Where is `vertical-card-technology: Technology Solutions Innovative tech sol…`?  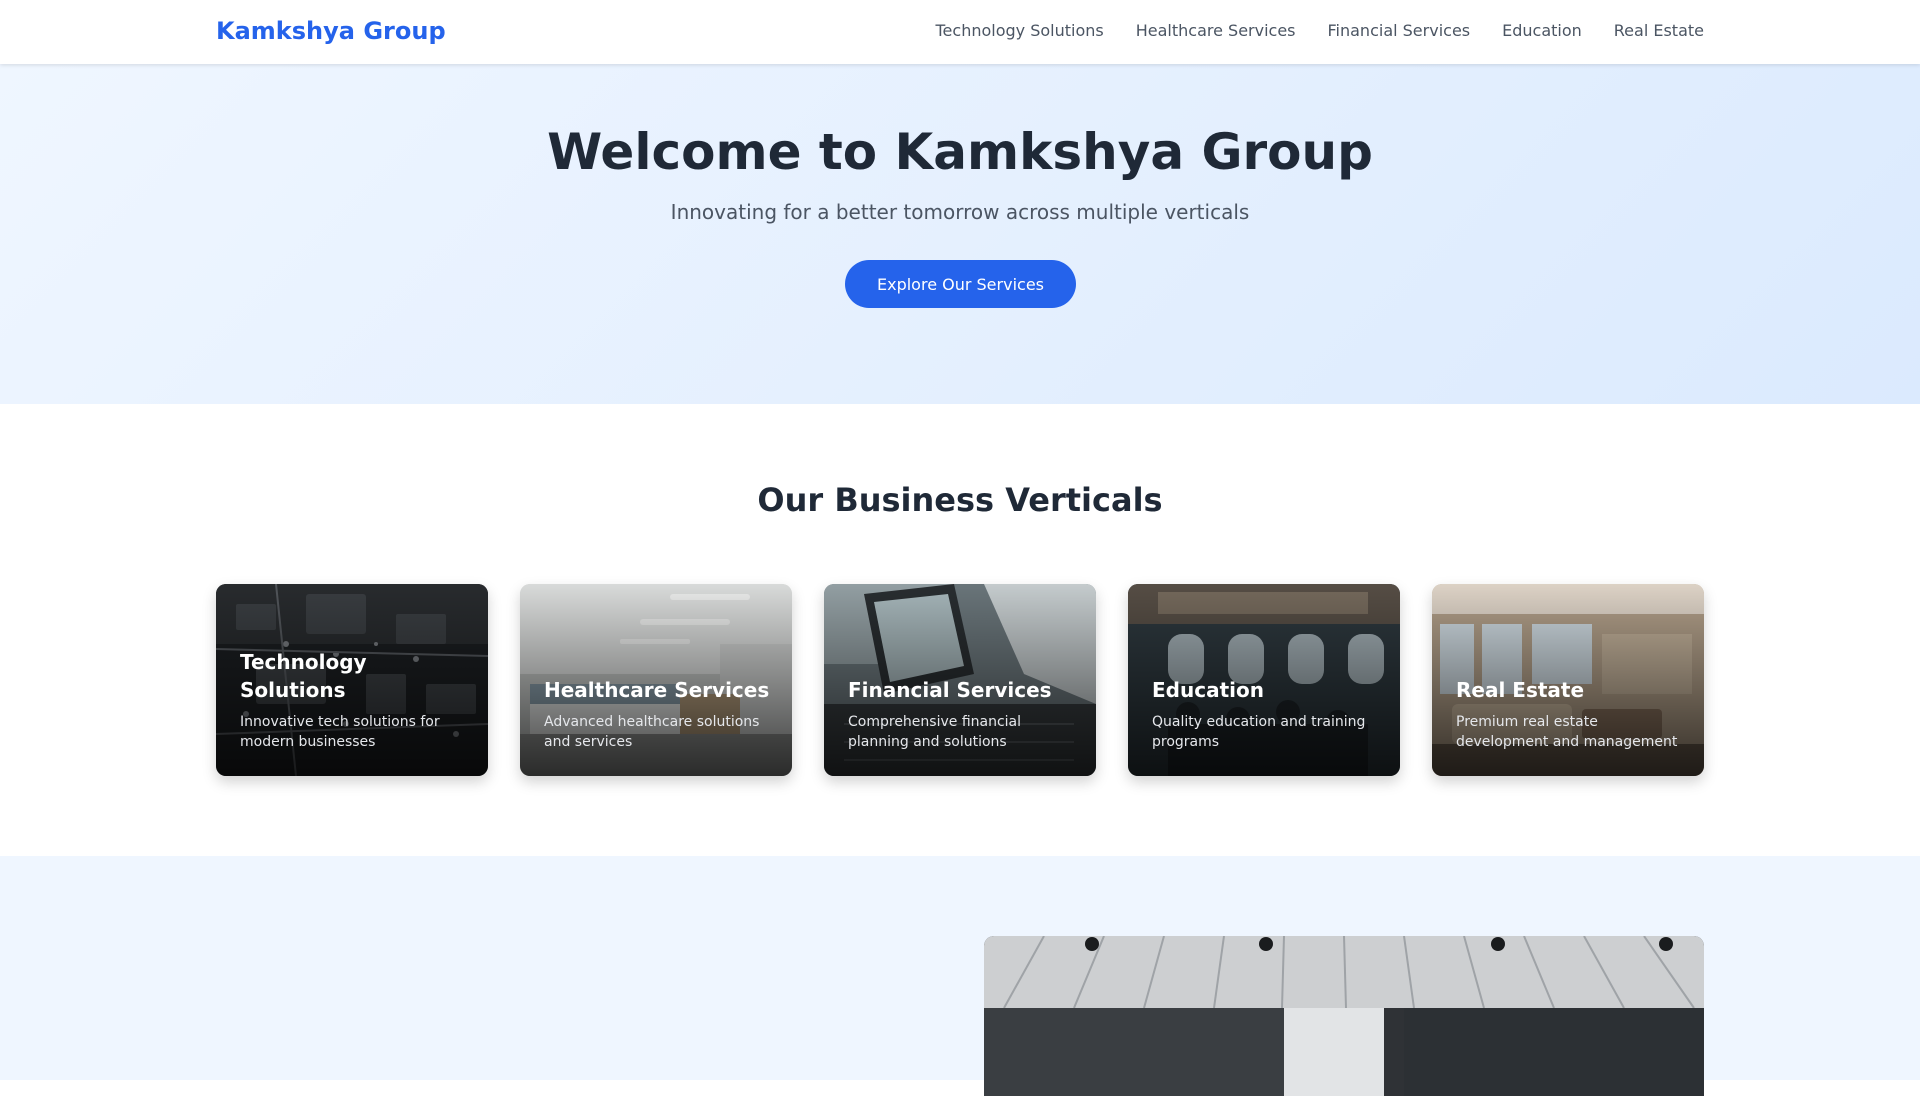
vertical-card-technology: Technology Solutions Innovative tech sol… is located at coordinates (352, 680).